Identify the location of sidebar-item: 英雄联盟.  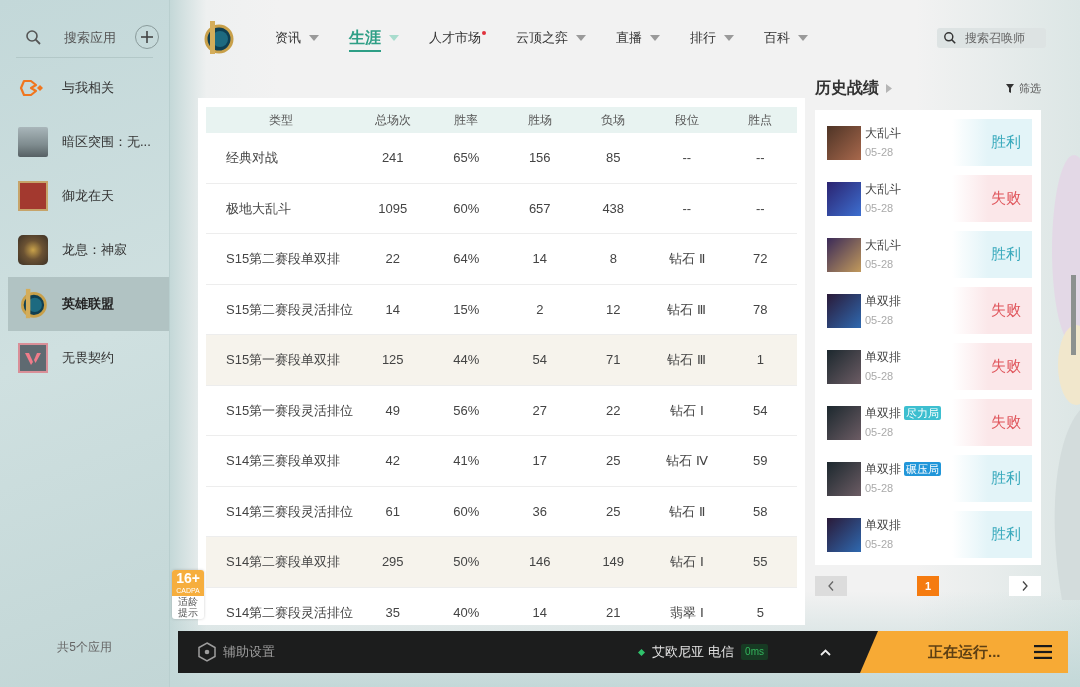
(88, 304).